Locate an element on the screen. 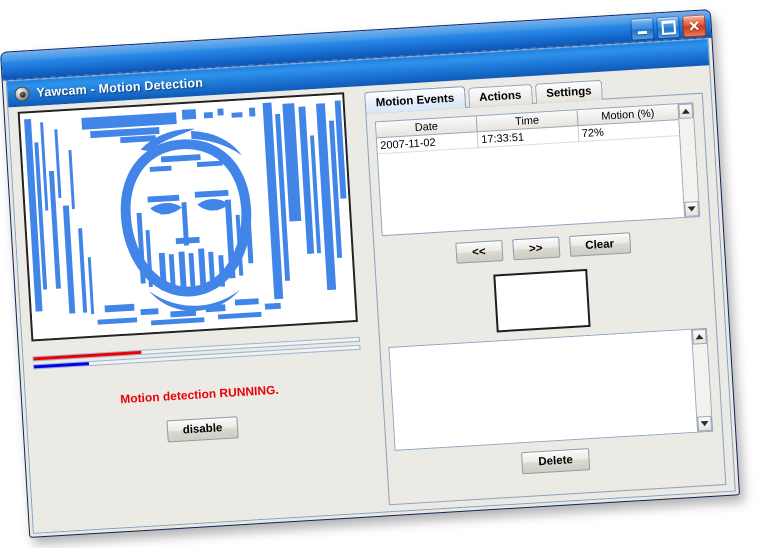 The height and width of the screenshot is (548, 761). event-detail-list is located at coordinates (543, 389).